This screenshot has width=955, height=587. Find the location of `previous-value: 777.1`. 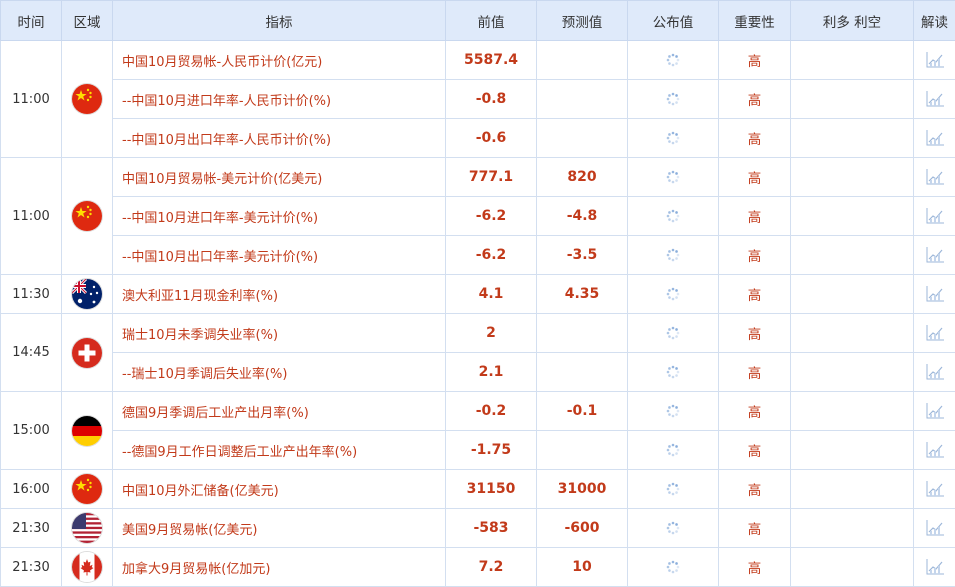

previous-value: 777.1 is located at coordinates (491, 177).